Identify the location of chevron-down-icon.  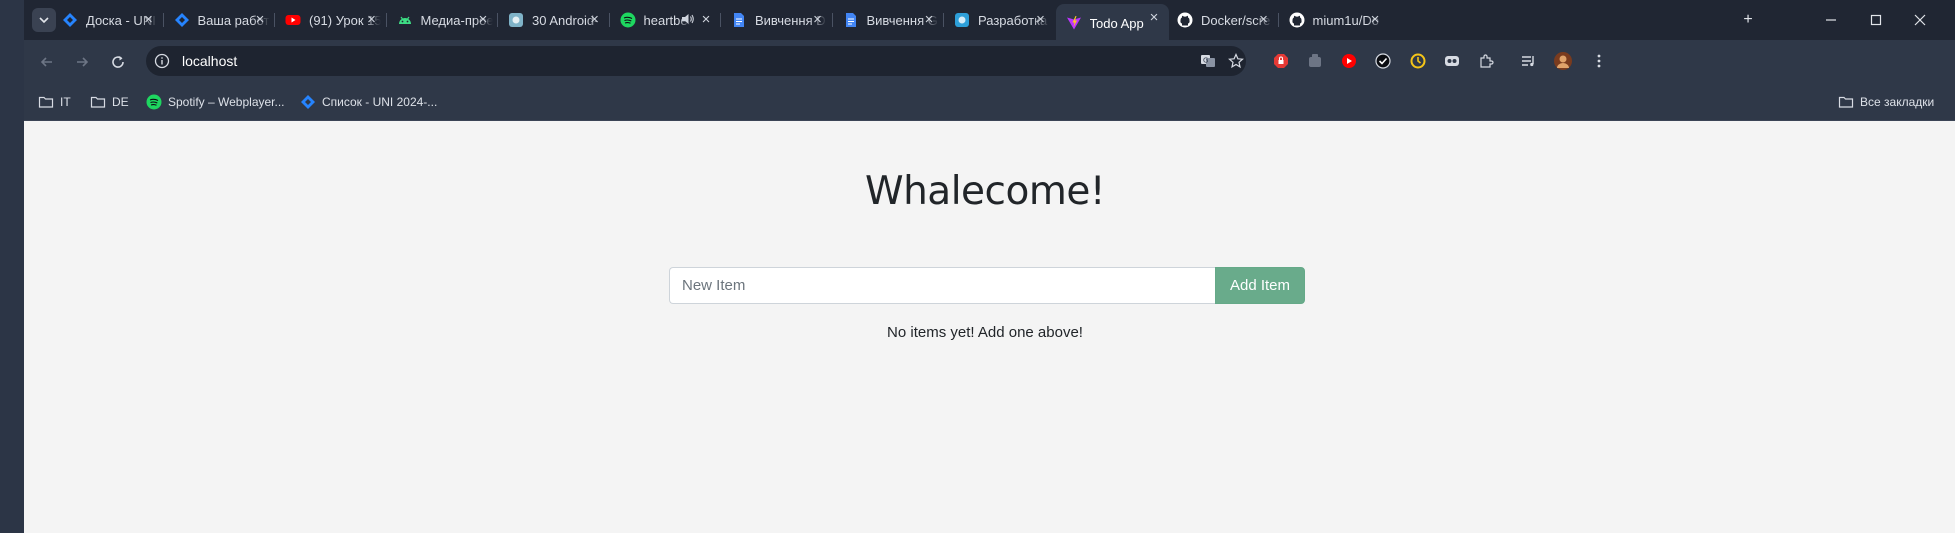
(44, 20).